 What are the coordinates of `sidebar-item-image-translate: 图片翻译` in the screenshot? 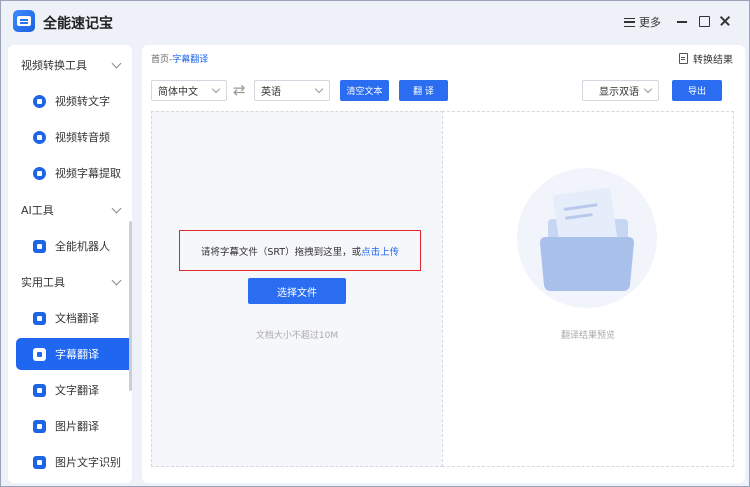 It's located at (74, 426).